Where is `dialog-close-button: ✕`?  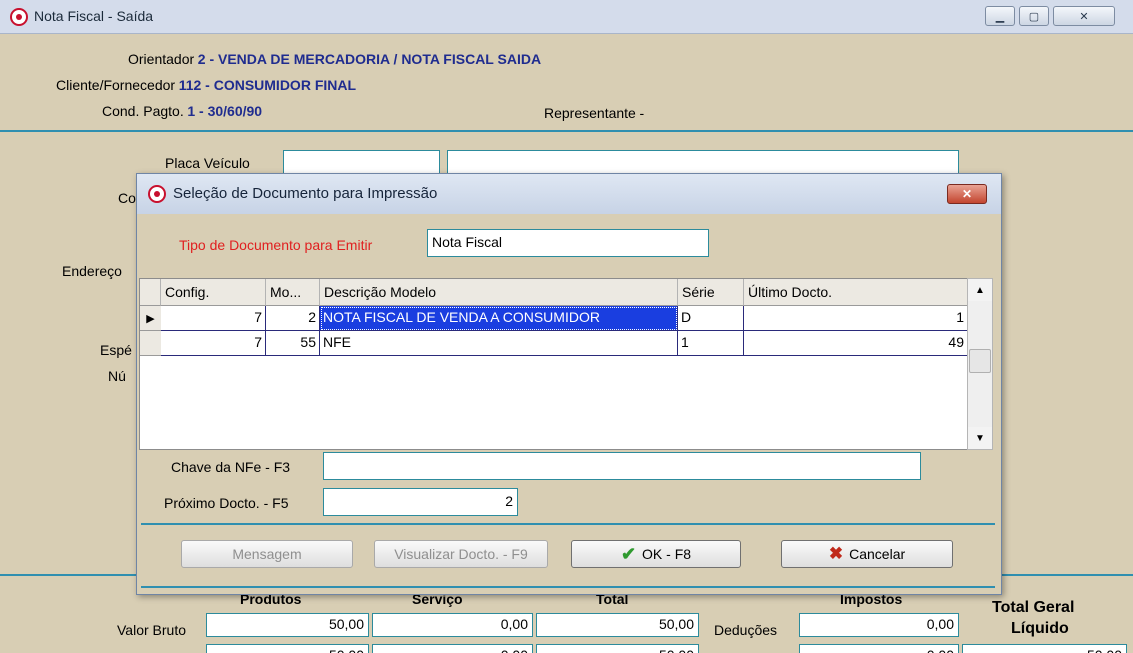
dialog-close-button: ✕ is located at coordinates (967, 194).